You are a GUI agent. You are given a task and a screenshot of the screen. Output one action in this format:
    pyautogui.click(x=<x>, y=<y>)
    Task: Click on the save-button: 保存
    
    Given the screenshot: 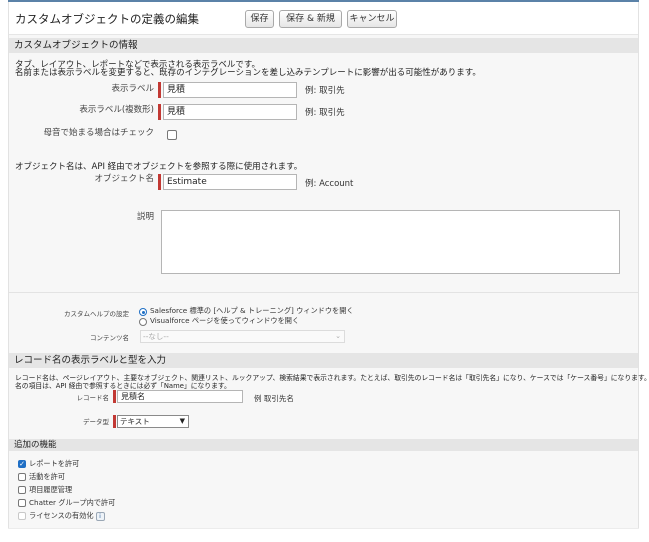 What is the action you would take?
    pyautogui.click(x=259, y=19)
    